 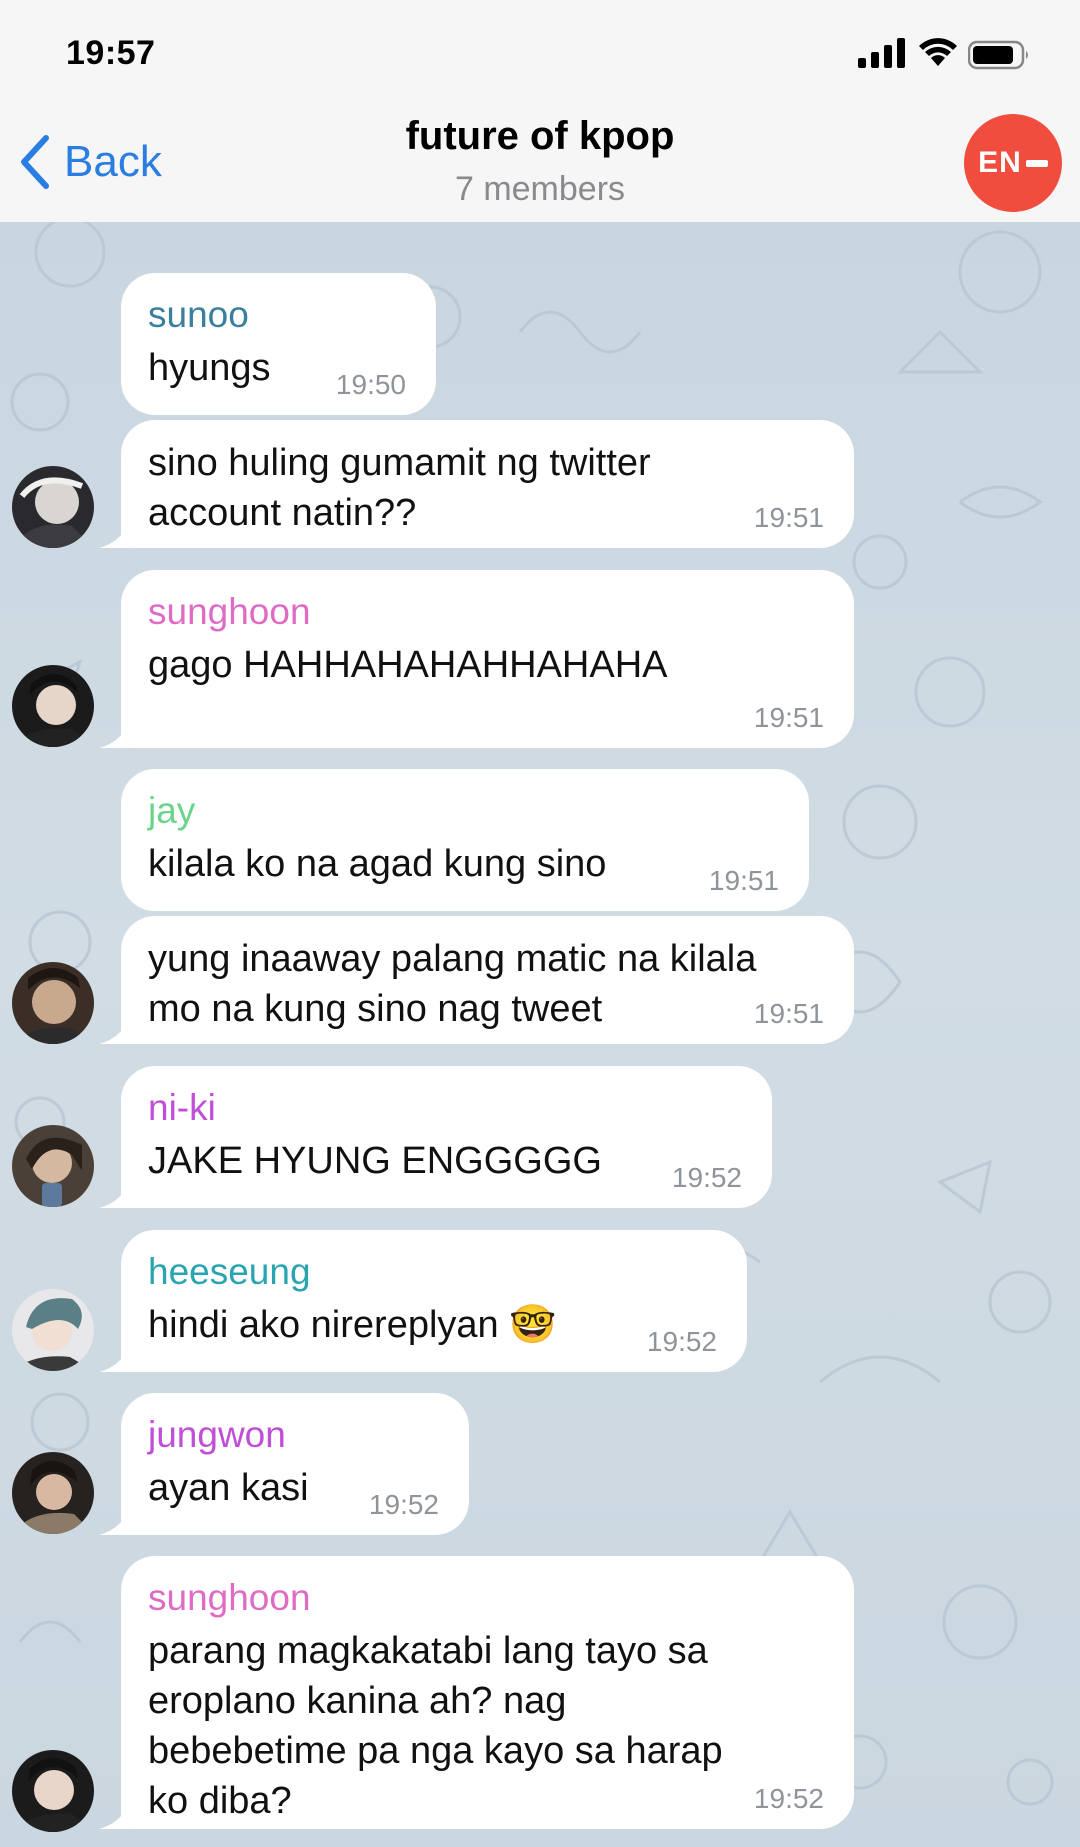 What do you see at coordinates (370, 384) in the screenshot?
I see `message-time: 19:50` at bounding box center [370, 384].